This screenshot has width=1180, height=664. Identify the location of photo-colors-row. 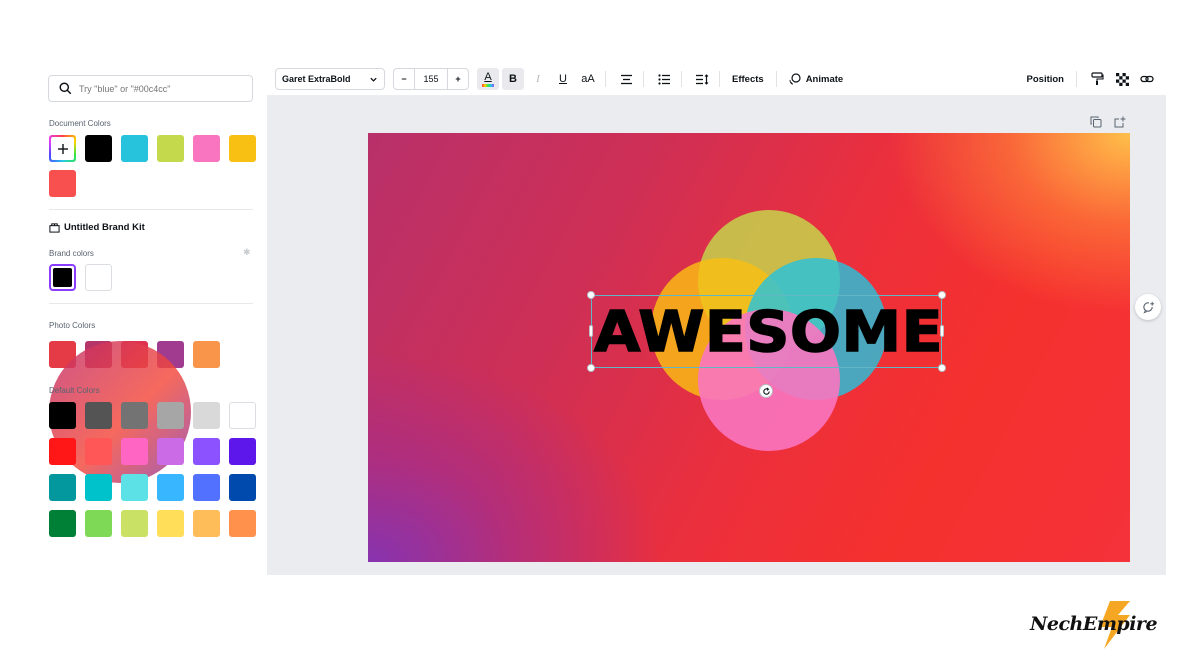
(134, 412).